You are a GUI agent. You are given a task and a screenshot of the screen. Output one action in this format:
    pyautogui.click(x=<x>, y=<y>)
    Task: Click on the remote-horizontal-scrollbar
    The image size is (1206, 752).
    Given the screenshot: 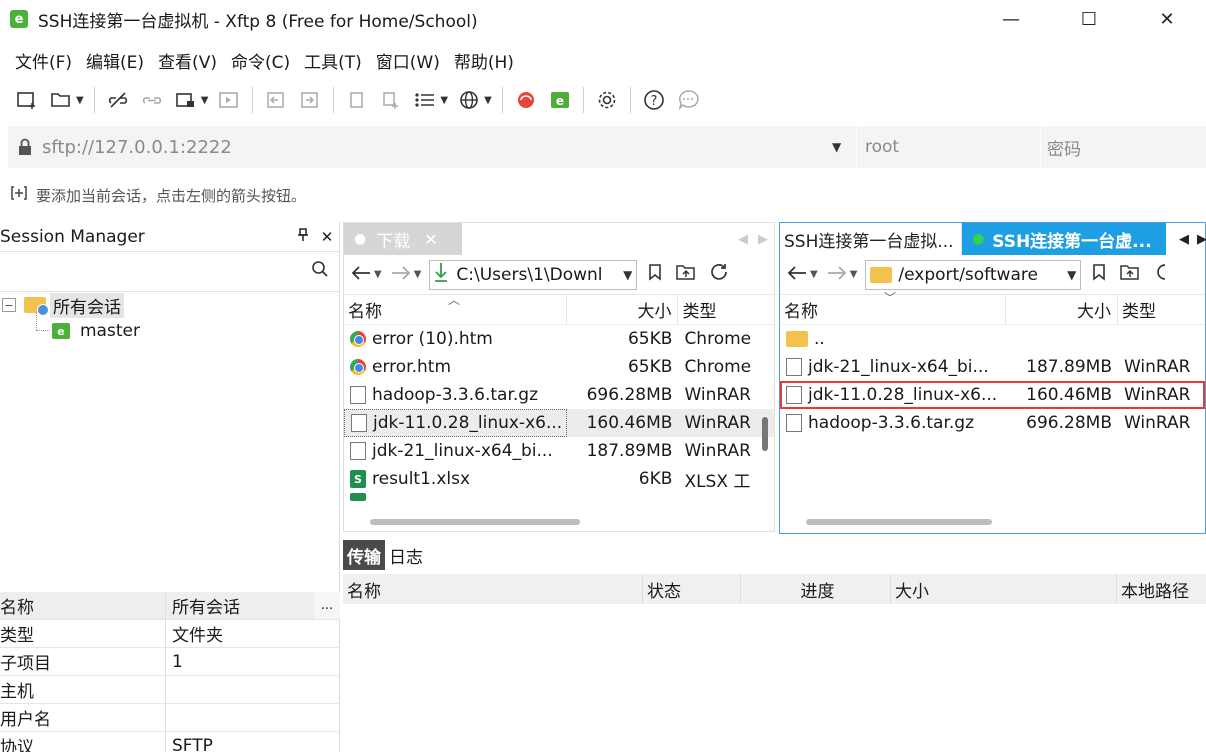 What is the action you would take?
    pyautogui.click(x=899, y=522)
    